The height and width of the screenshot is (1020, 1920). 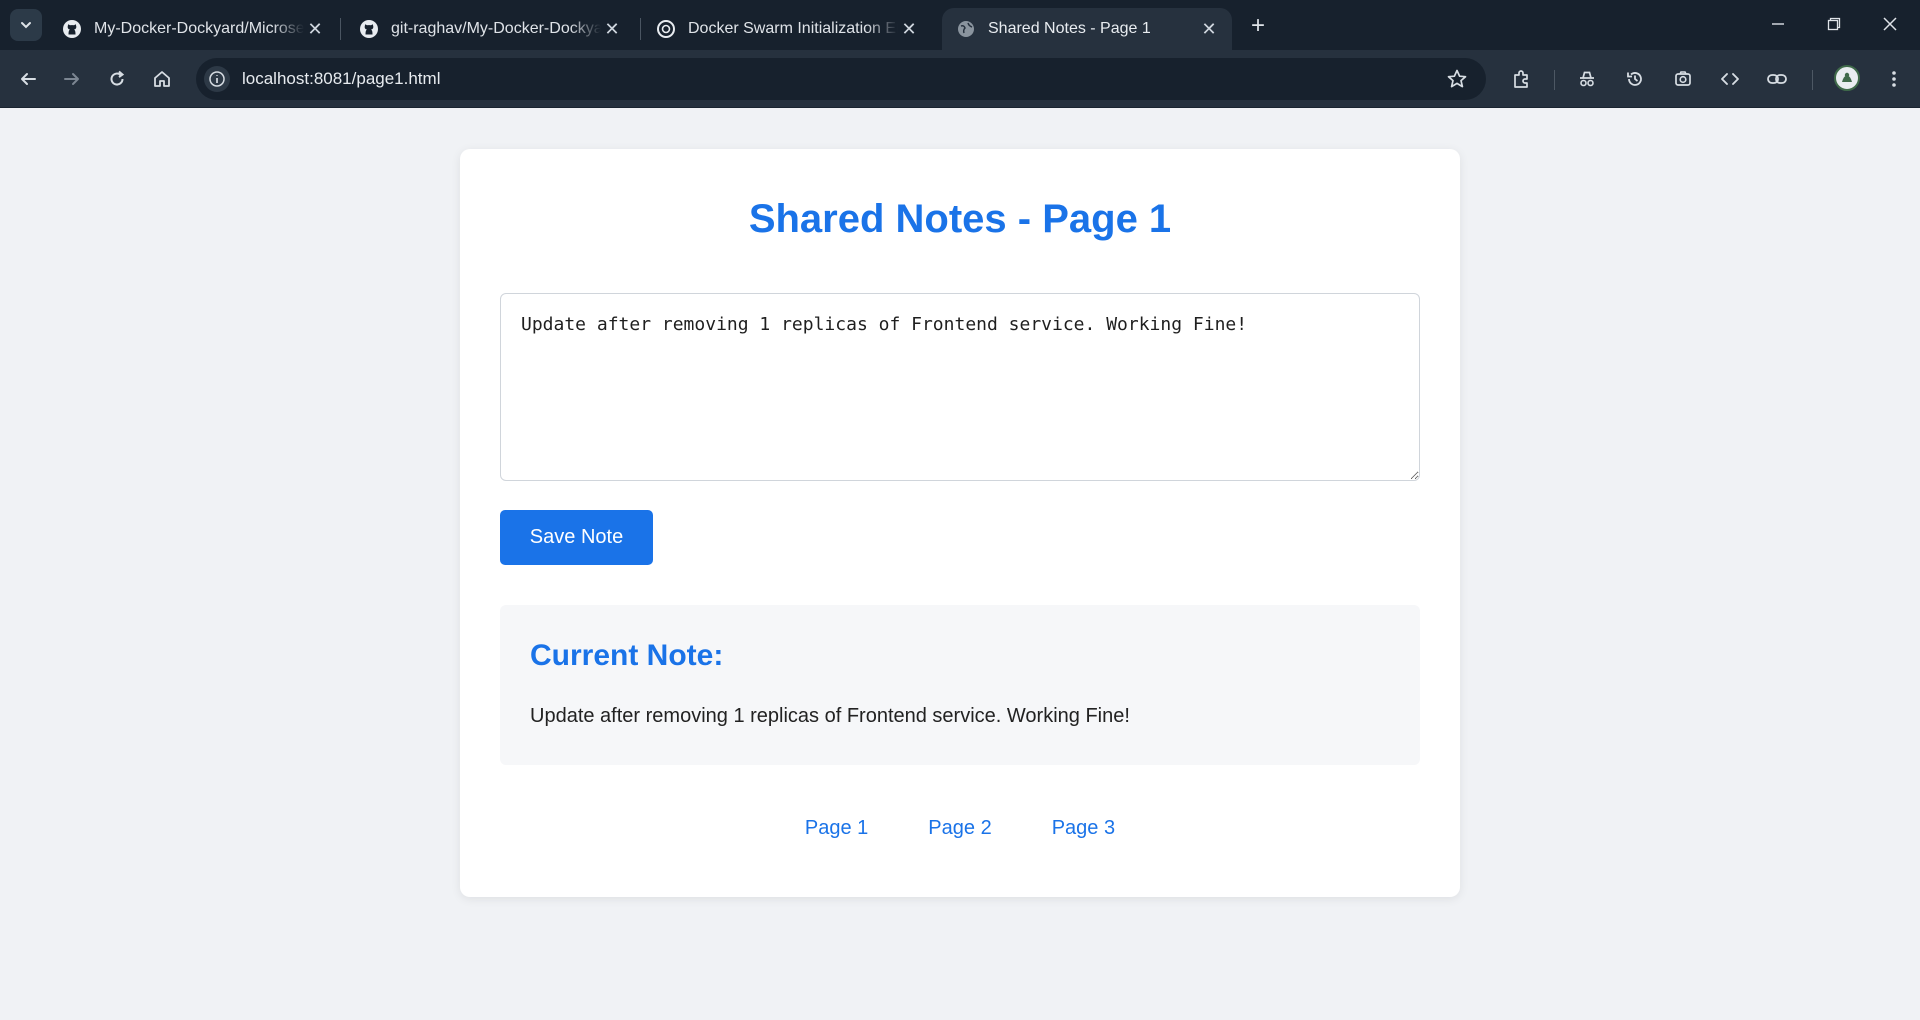 I want to click on browser-tab-3: Docker Swarm Initialization Error ✕, so click(x=787, y=29).